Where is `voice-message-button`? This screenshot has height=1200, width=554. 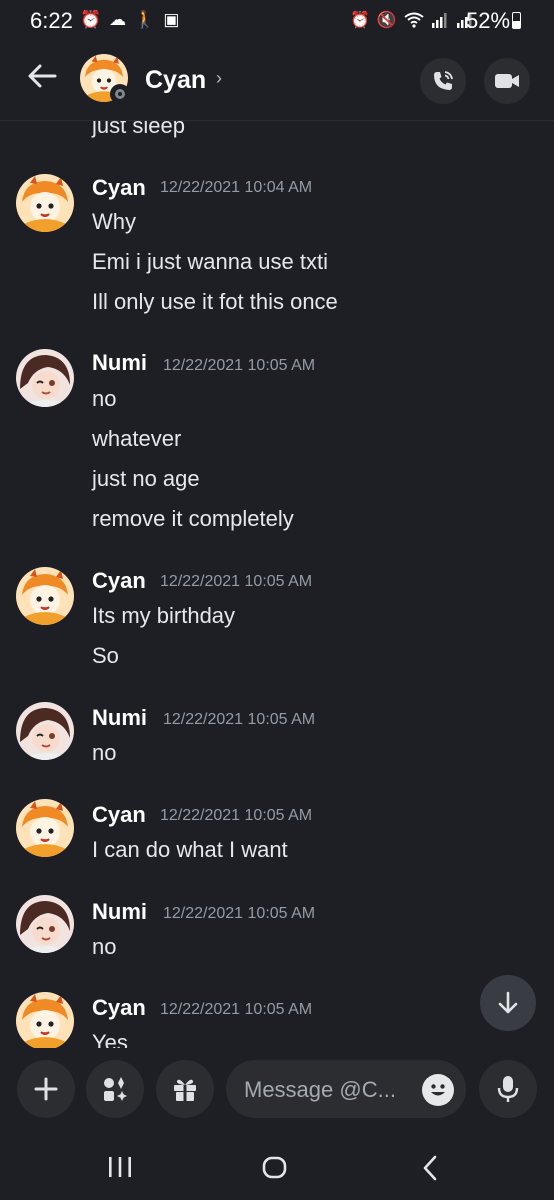
voice-message-button is located at coordinates (508, 1089).